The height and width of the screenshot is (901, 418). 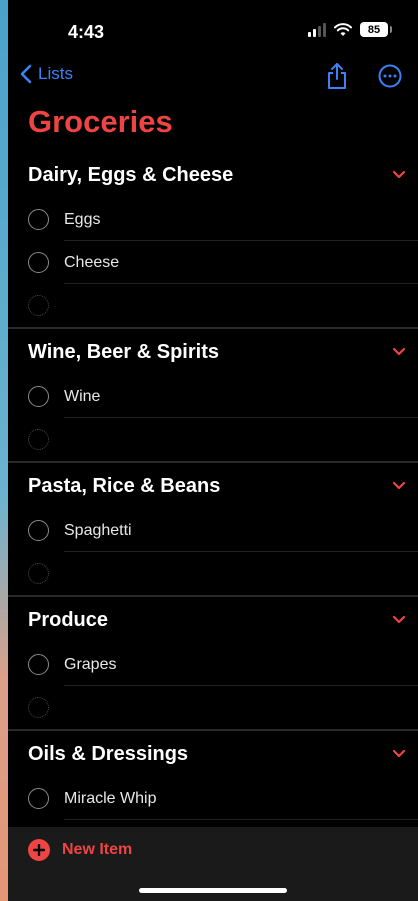 I want to click on section-title: Oils & Dressings, so click(x=108, y=753).